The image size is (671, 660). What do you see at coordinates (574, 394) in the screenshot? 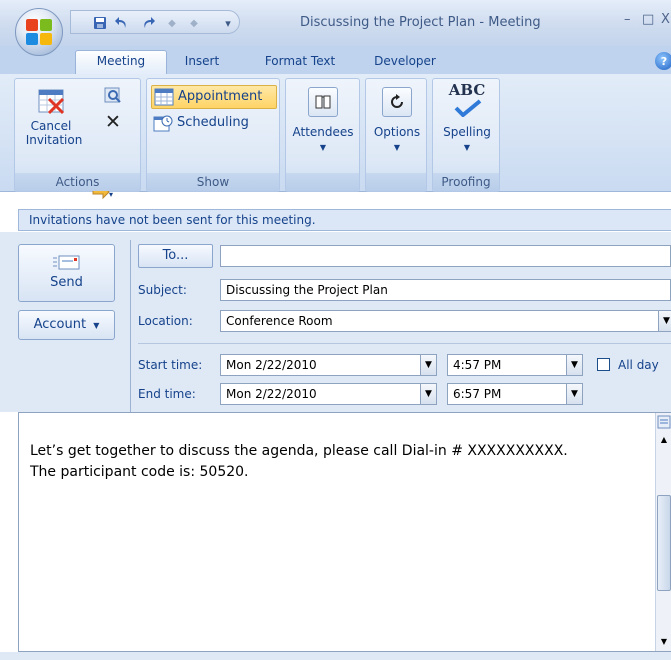
I see `end-time-dropdown-icon: ▼` at bounding box center [574, 394].